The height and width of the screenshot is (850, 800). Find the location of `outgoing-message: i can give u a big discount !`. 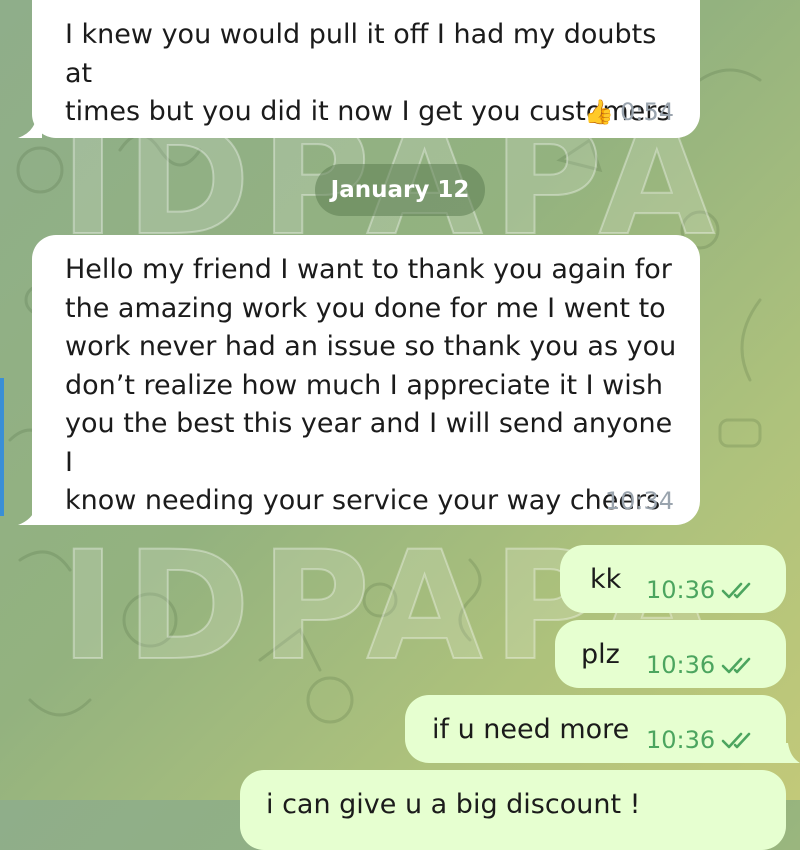

outgoing-message: i can give u a big discount ! is located at coordinates (513, 810).